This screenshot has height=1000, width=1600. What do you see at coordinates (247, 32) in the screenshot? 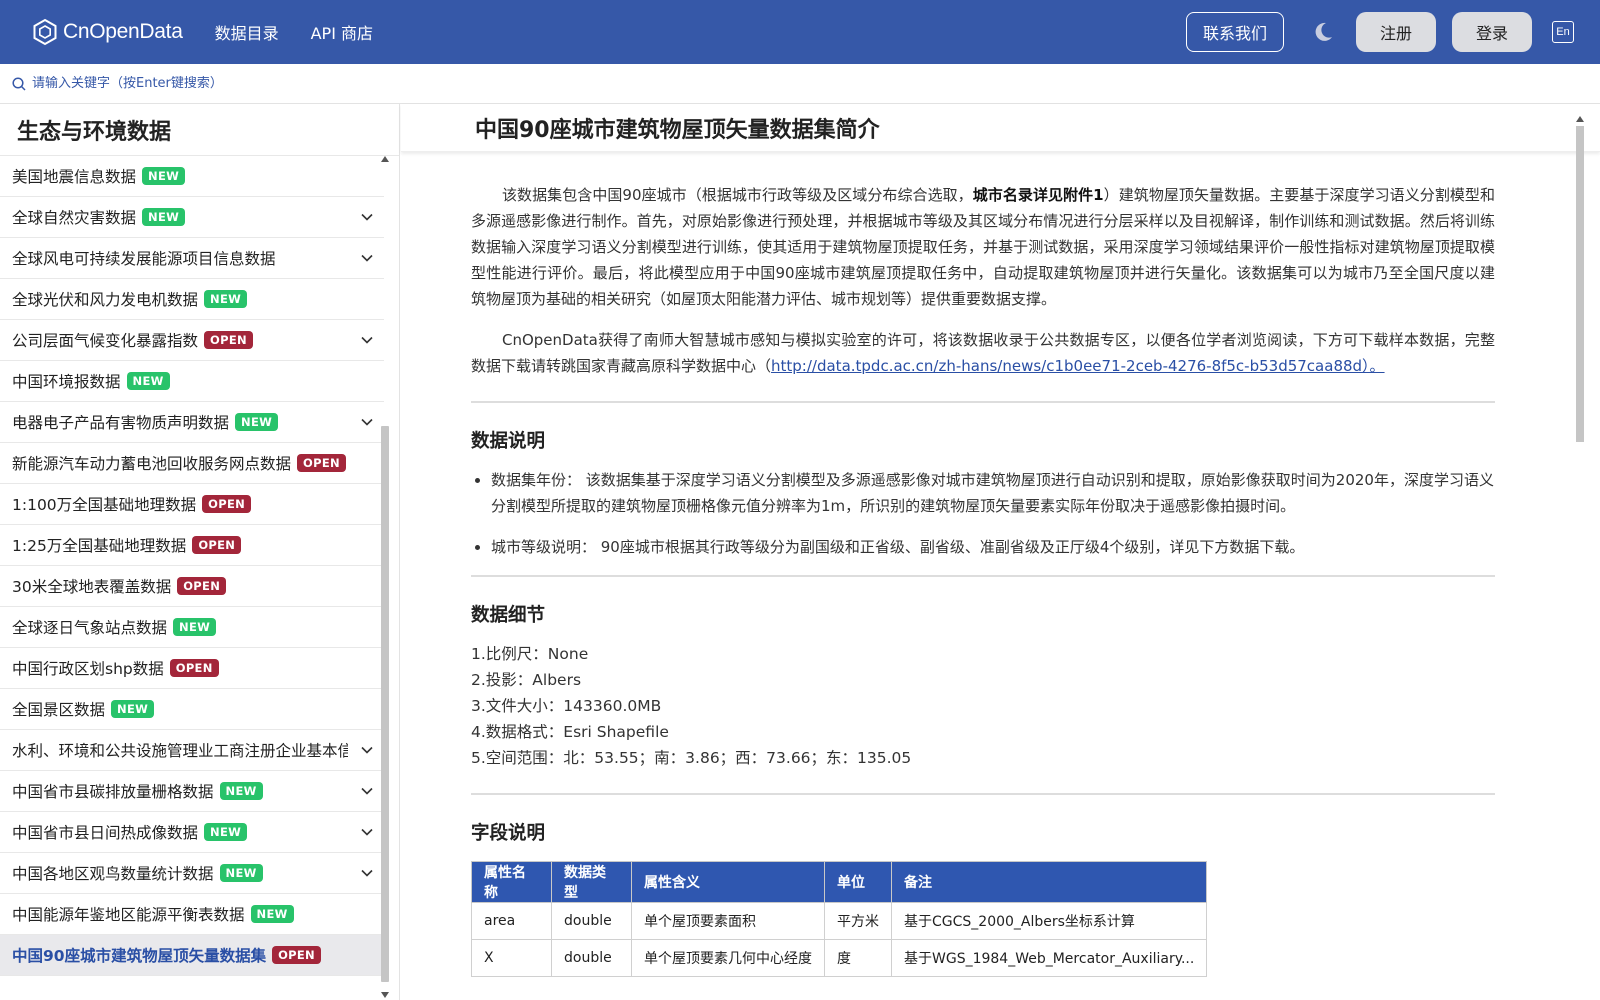
I see `nav-data-catalog: 数据目录` at bounding box center [247, 32].